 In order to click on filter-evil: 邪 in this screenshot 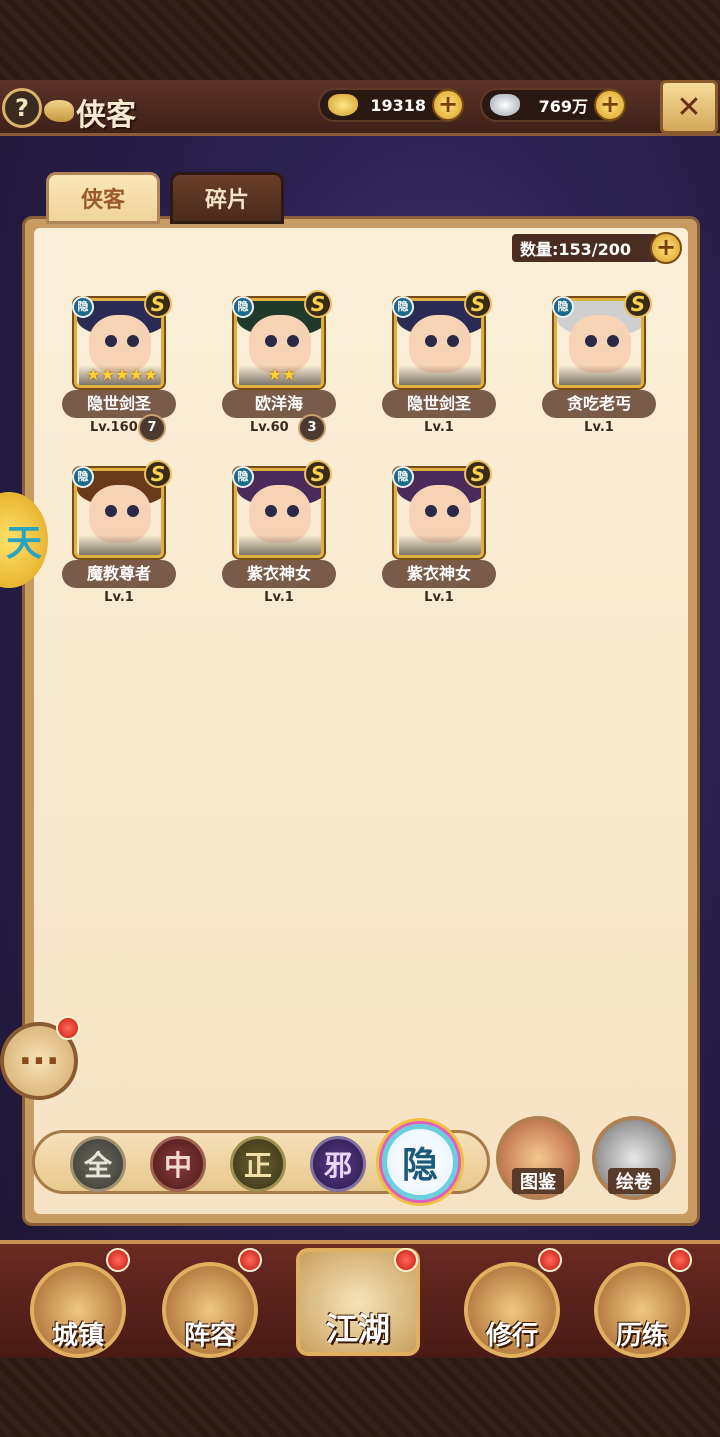, I will do `click(338, 1164)`.